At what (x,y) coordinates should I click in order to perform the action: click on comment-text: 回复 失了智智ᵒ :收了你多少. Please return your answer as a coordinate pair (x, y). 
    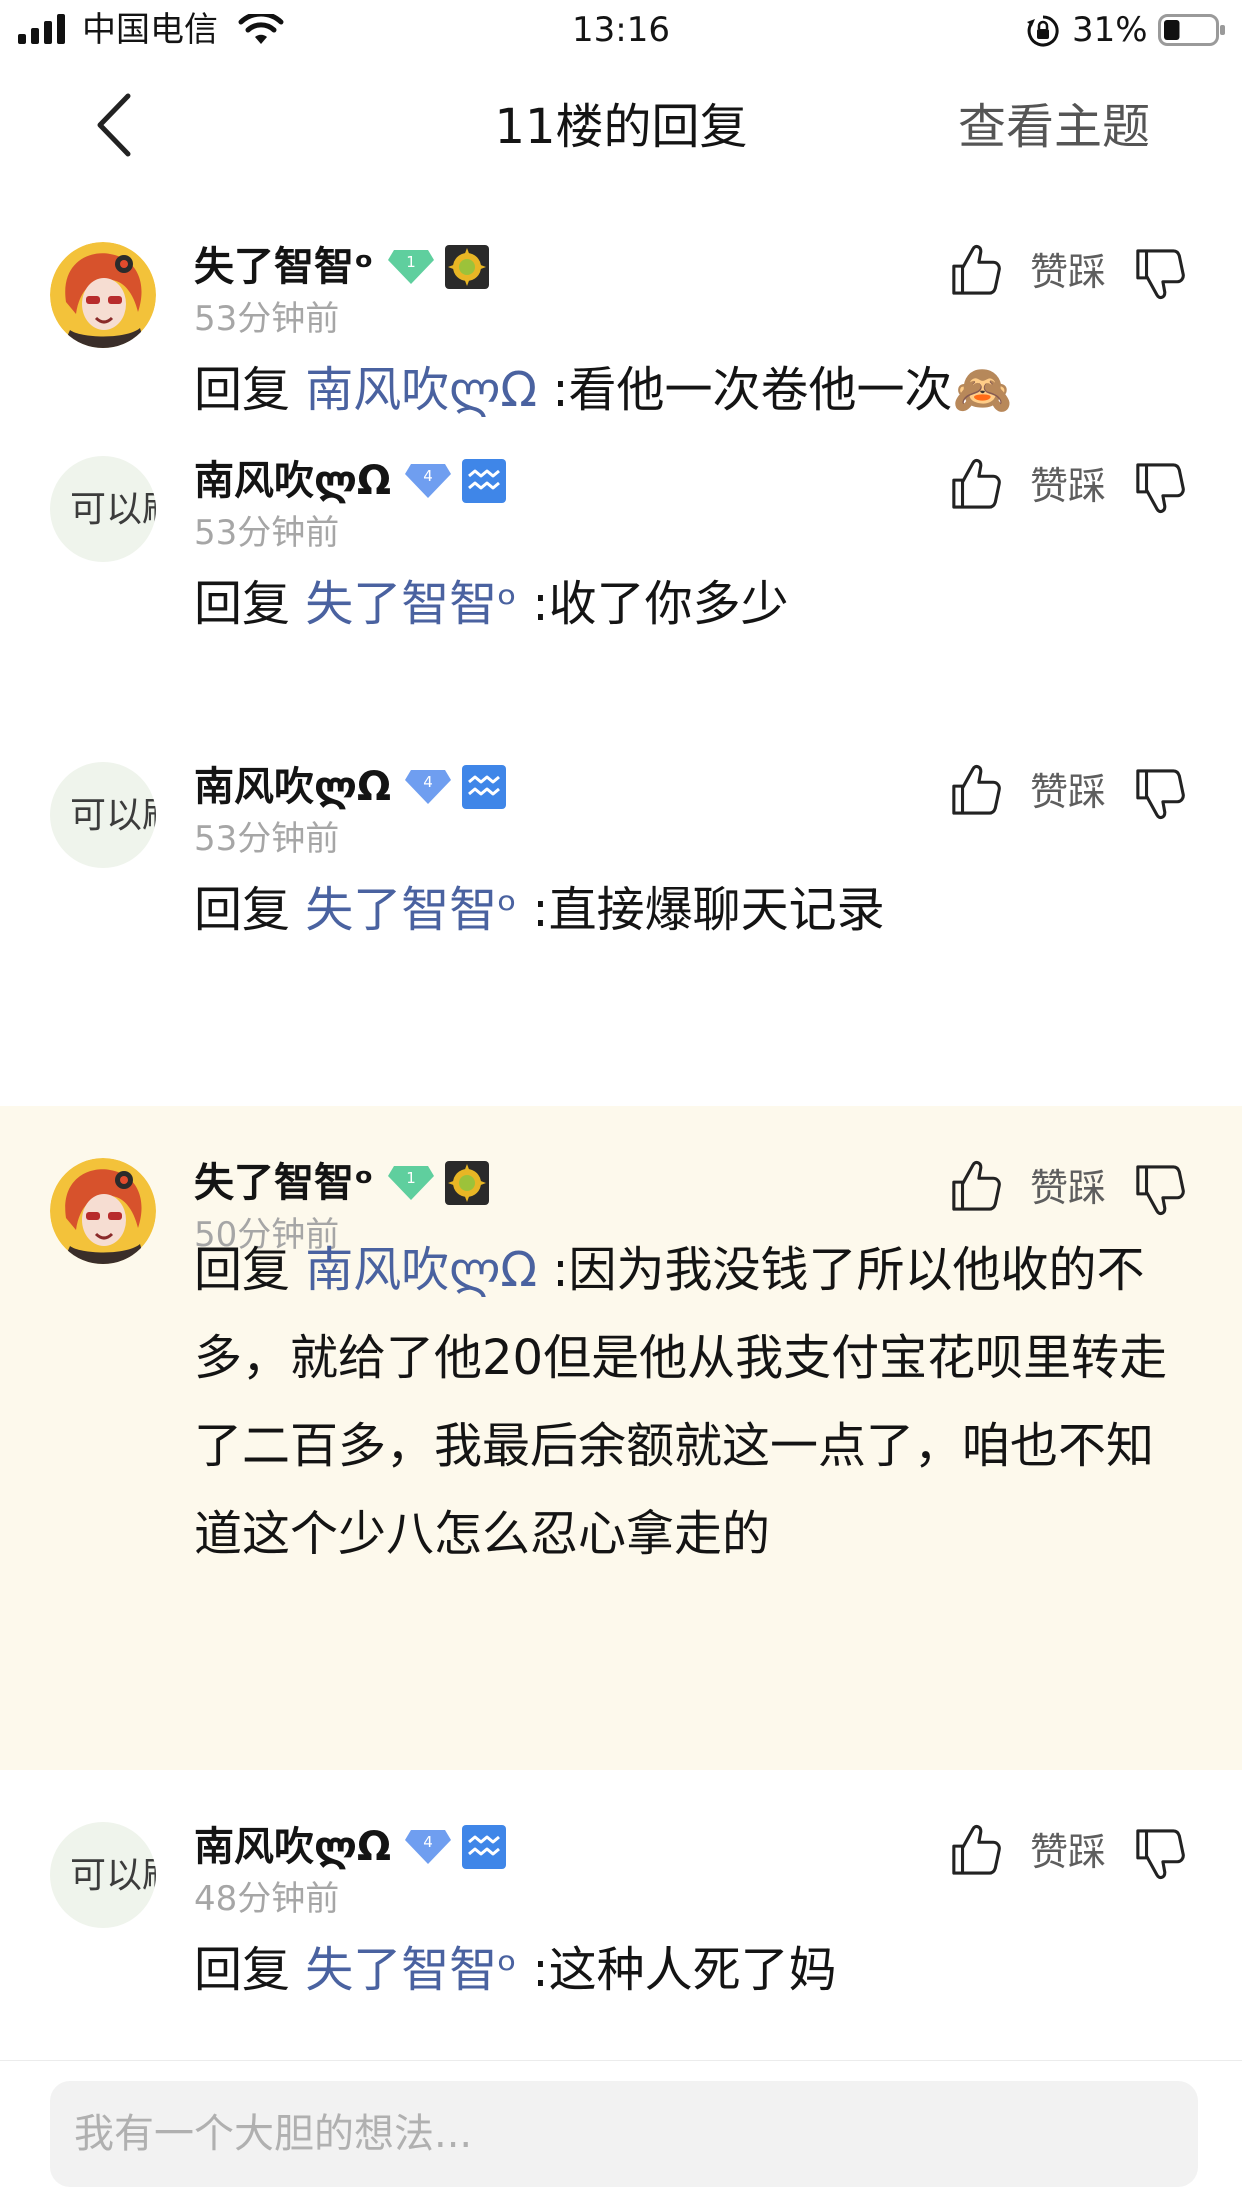
    Looking at the image, I should click on (694, 604).